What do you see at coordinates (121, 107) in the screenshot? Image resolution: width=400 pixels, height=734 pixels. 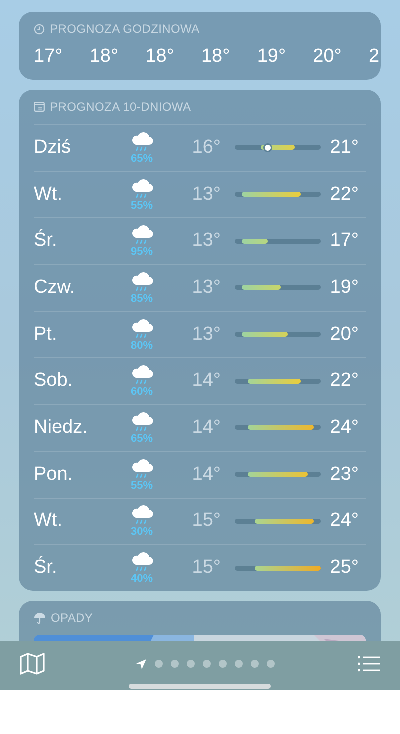 I see `card-title: PROGNOZA 10-DNIOWA` at bounding box center [121, 107].